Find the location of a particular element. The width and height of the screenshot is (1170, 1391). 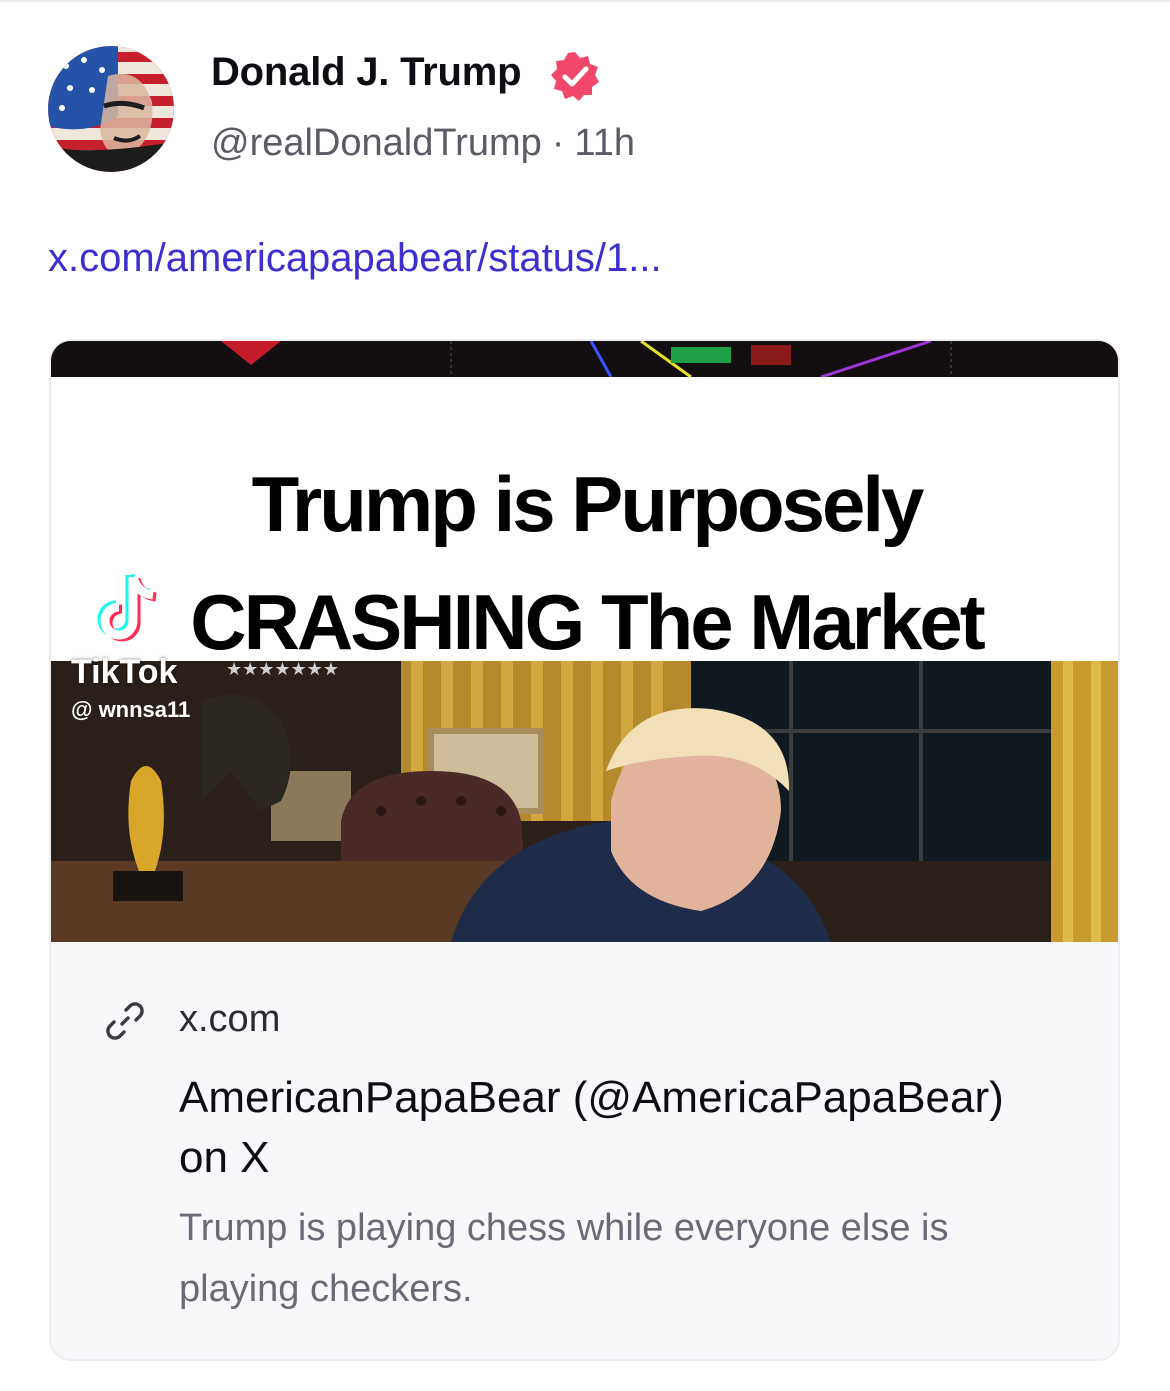

card-domain: x.com is located at coordinates (230, 1019).